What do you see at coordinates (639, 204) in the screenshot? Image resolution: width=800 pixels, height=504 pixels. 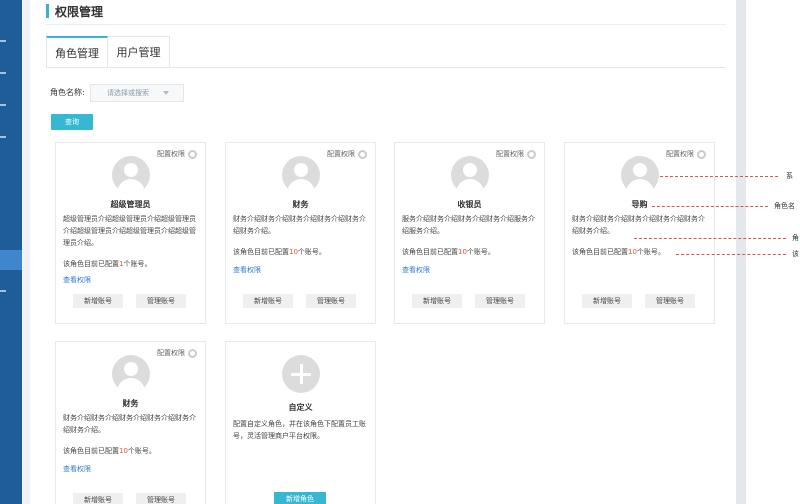 I see `role-name: 导购` at bounding box center [639, 204].